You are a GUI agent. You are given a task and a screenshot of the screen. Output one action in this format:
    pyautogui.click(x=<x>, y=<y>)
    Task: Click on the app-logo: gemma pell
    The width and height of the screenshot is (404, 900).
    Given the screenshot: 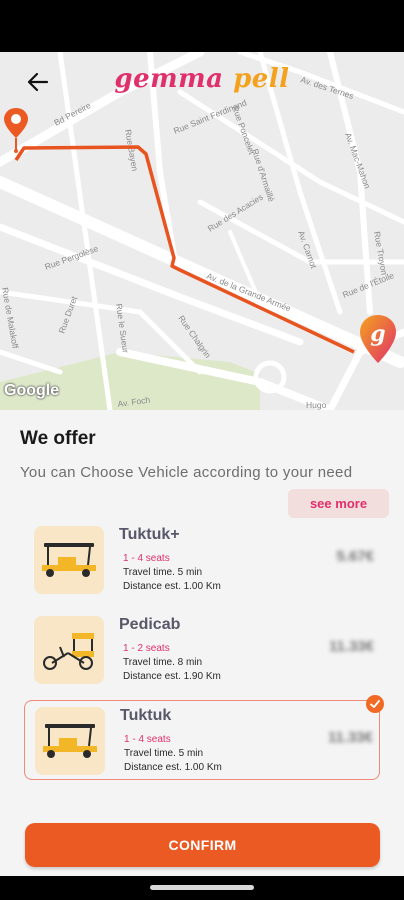 What is the action you would take?
    pyautogui.click(x=202, y=79)
    